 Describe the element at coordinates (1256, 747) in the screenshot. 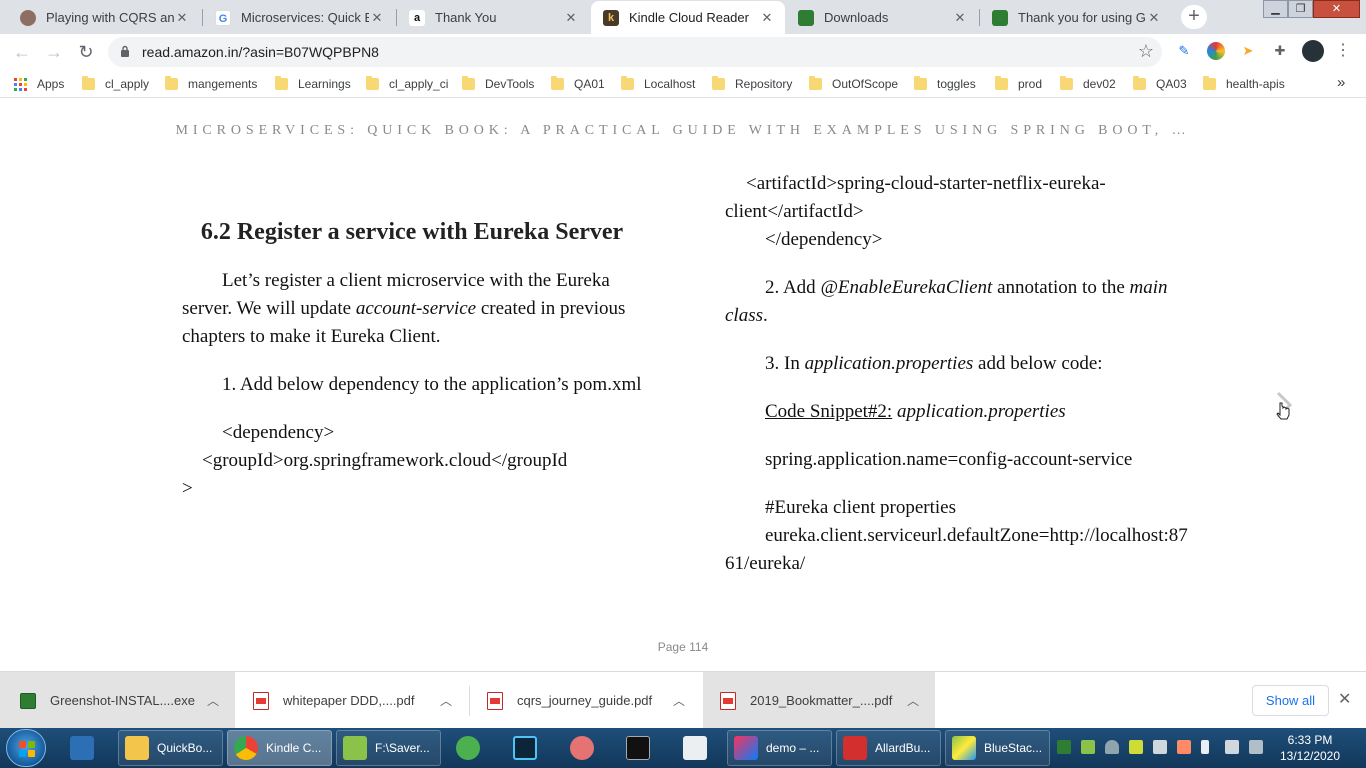

I see `network-icon` at that location.